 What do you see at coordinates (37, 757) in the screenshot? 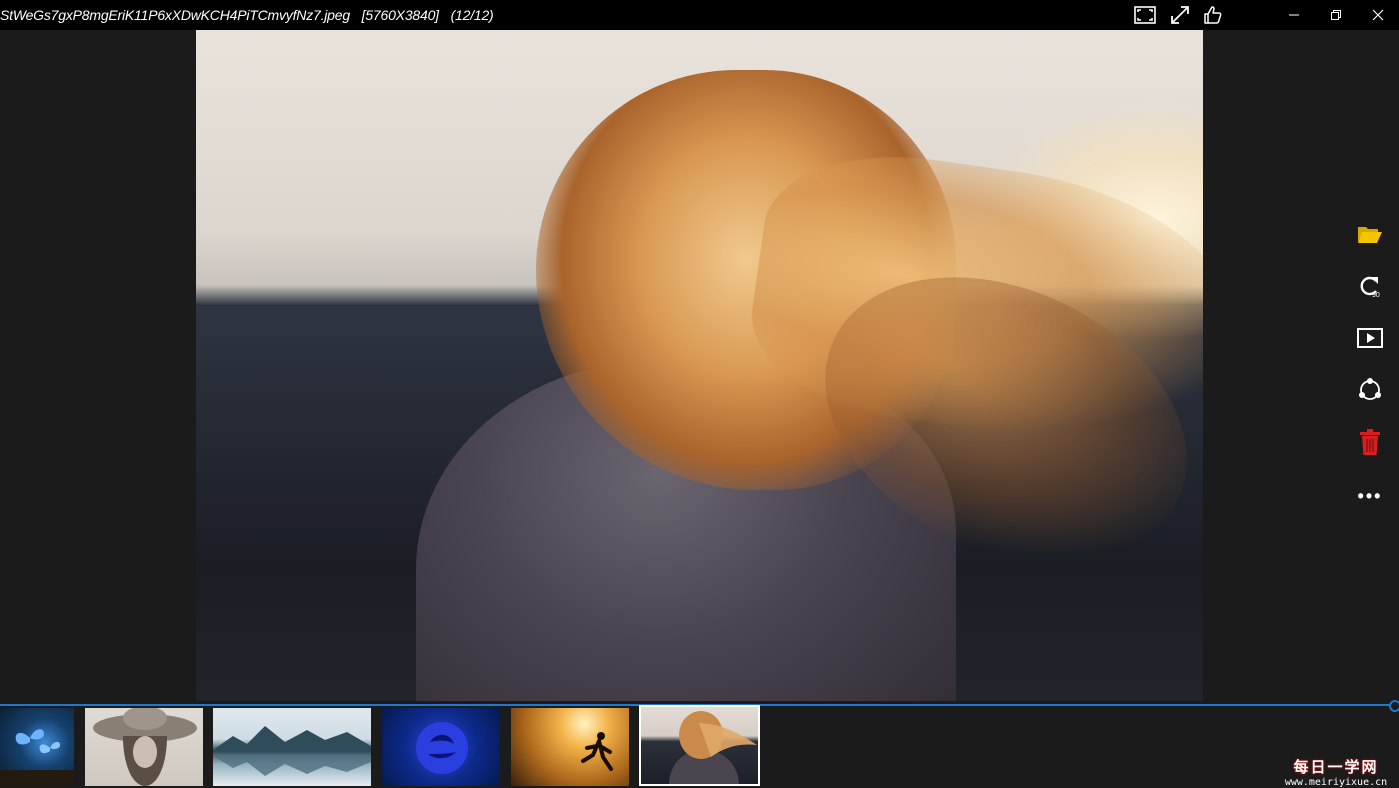
I see `butterfly-thumbnail-art` at bounding box center [37, 757].